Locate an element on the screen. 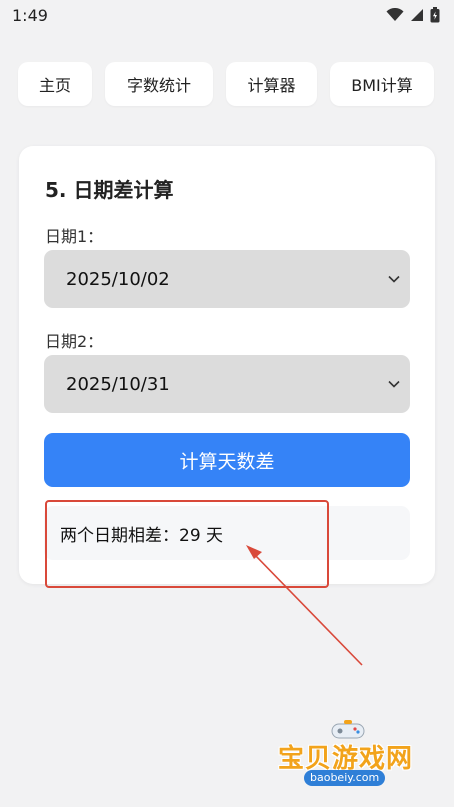 The height and width of the screenshot is (807, 454). highlight-annotation is located at coordinates (187, 544).